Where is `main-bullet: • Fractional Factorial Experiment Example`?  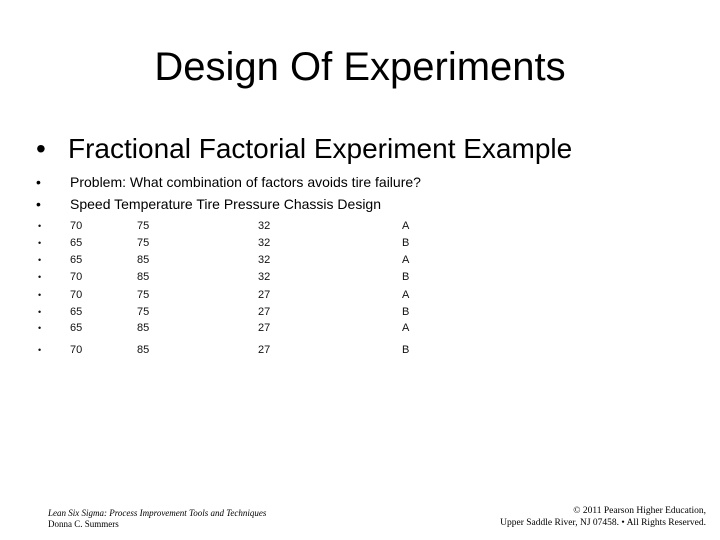 main-bullet: • Fractional Factorial Experiment Example is located at coordinates (304, 149).